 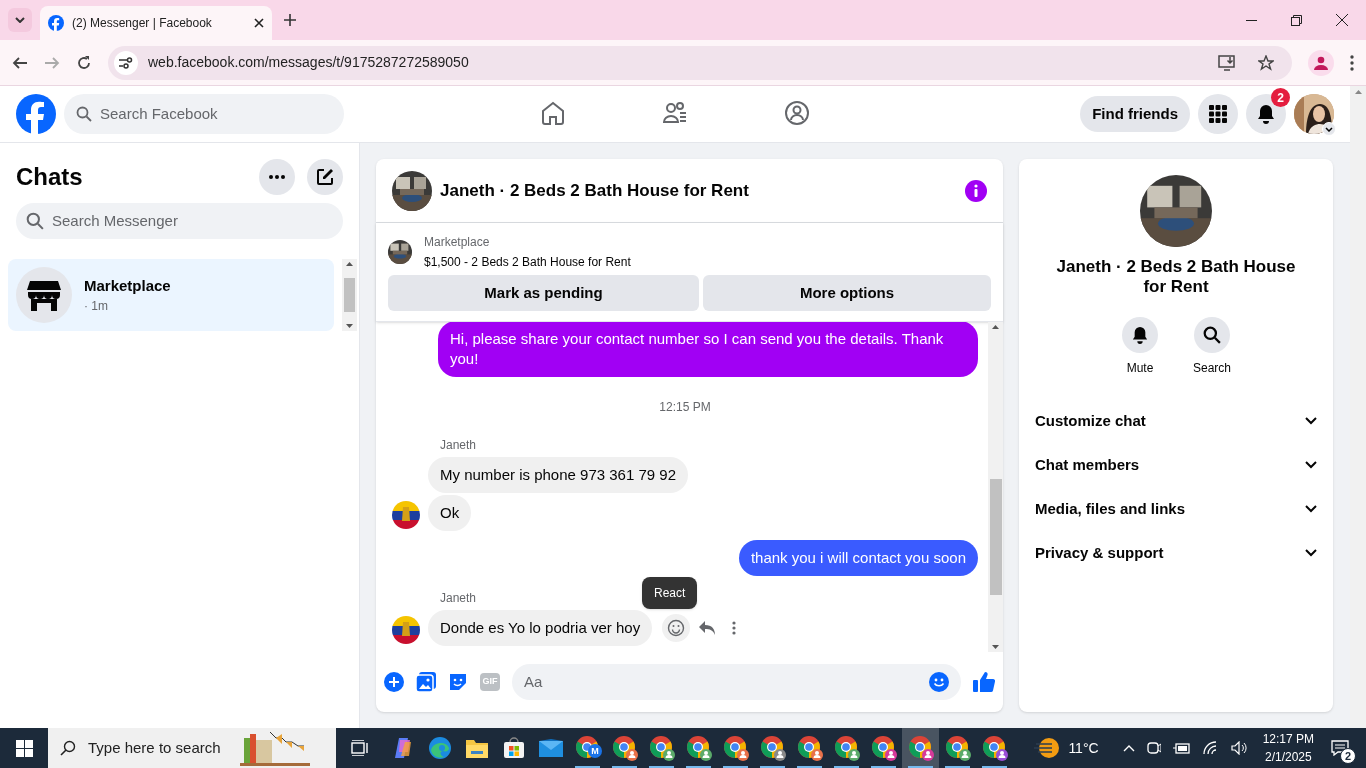 What do you see at coordinates (527, 262) in the screenshot?
I see `listing-summary: $1,500 - 2 Beds 2 Bath House for Rent` at bounding box center [527, 262].